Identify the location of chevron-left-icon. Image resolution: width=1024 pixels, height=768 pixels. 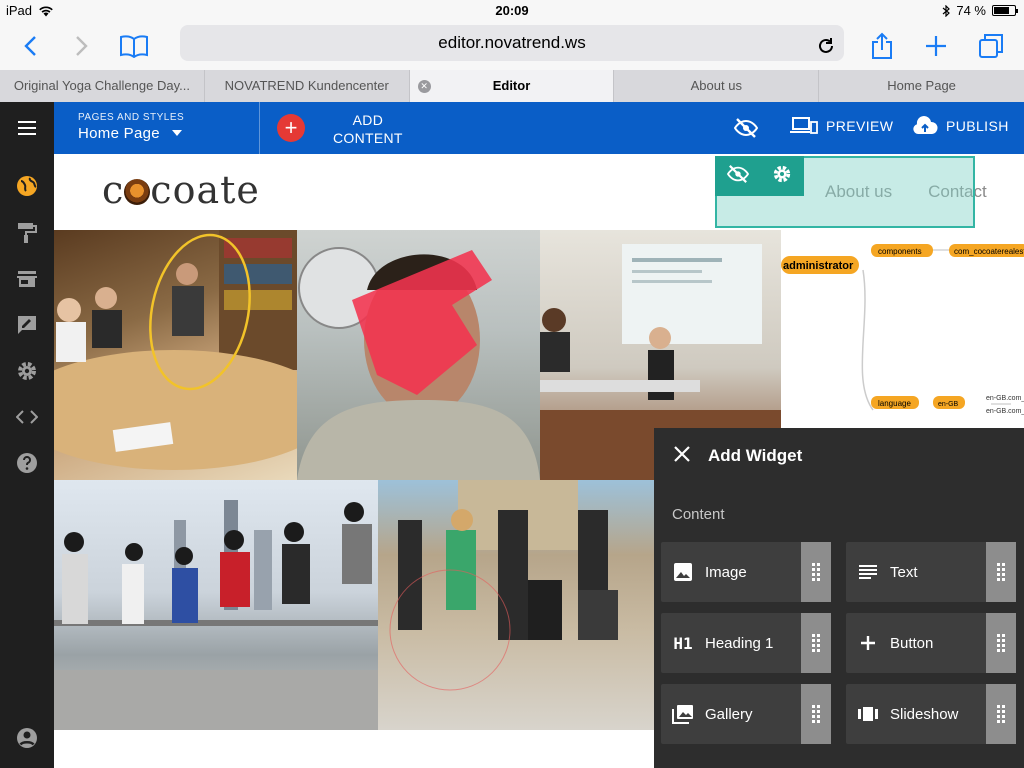
(30, 46).